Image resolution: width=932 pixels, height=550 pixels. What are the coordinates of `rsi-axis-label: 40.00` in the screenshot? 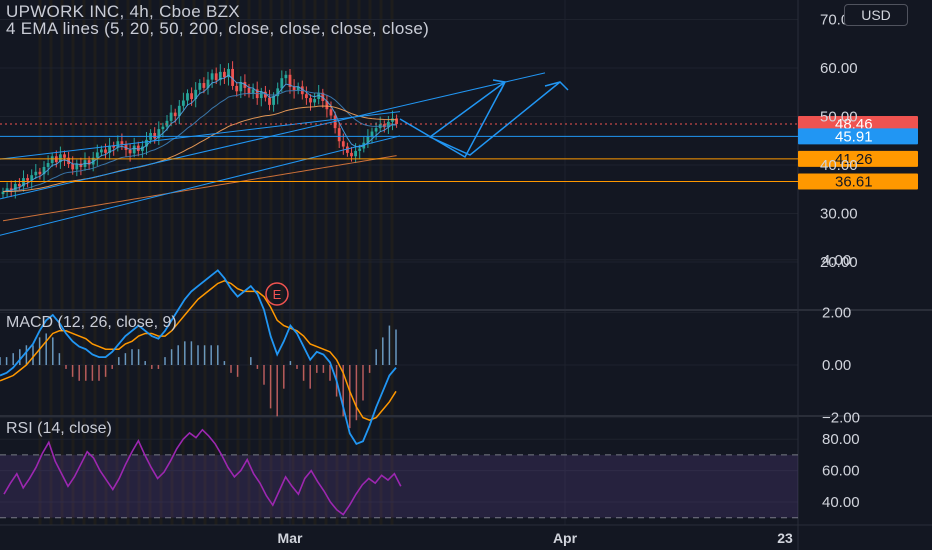 It's located at (841, 502).